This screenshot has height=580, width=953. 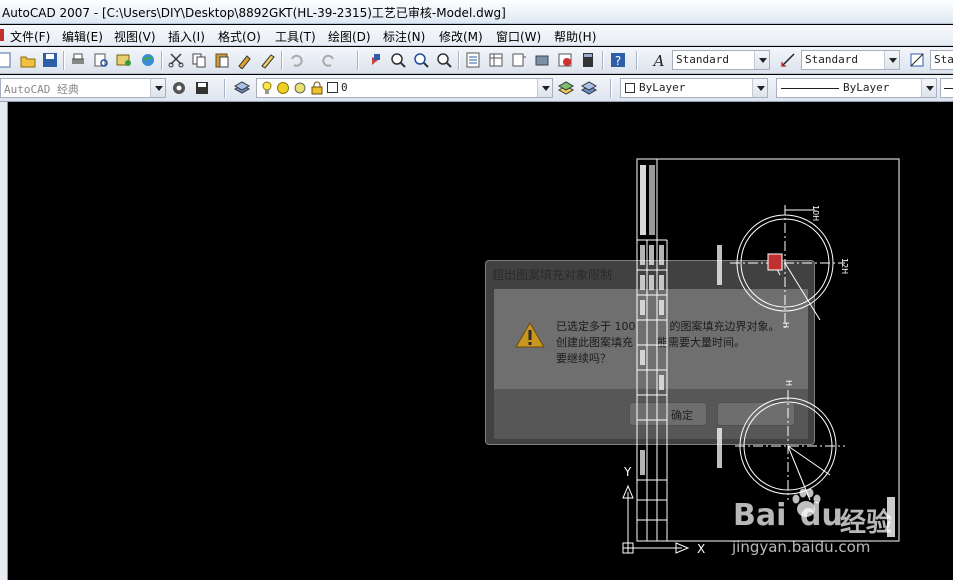 I want to click on print-icon, so click(x=78, y=60).